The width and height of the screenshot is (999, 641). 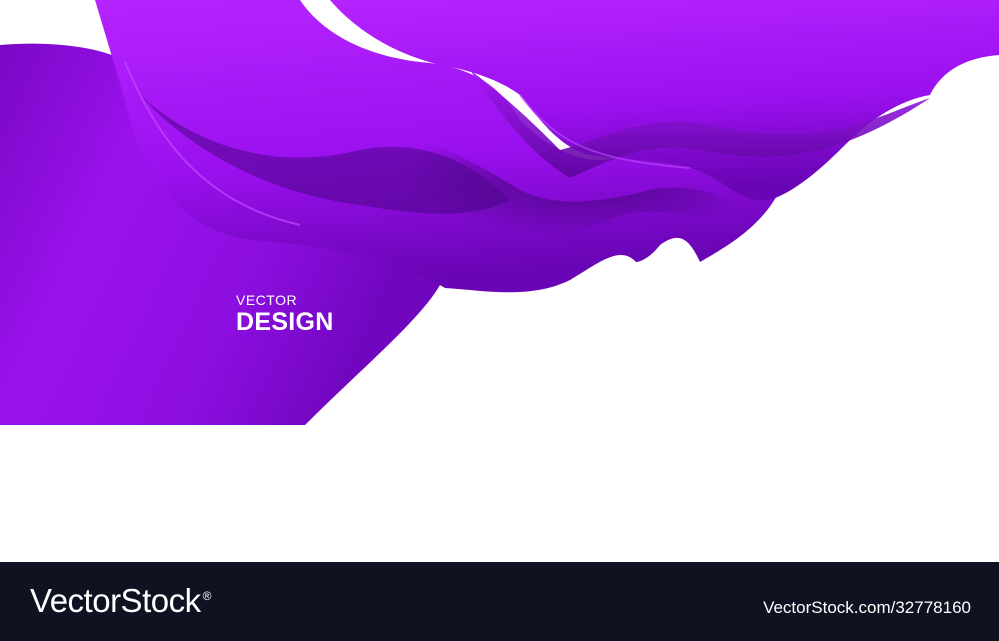 I want to click on artwork-caption: VECTOR DESIGN, so click(x=285, y=314).